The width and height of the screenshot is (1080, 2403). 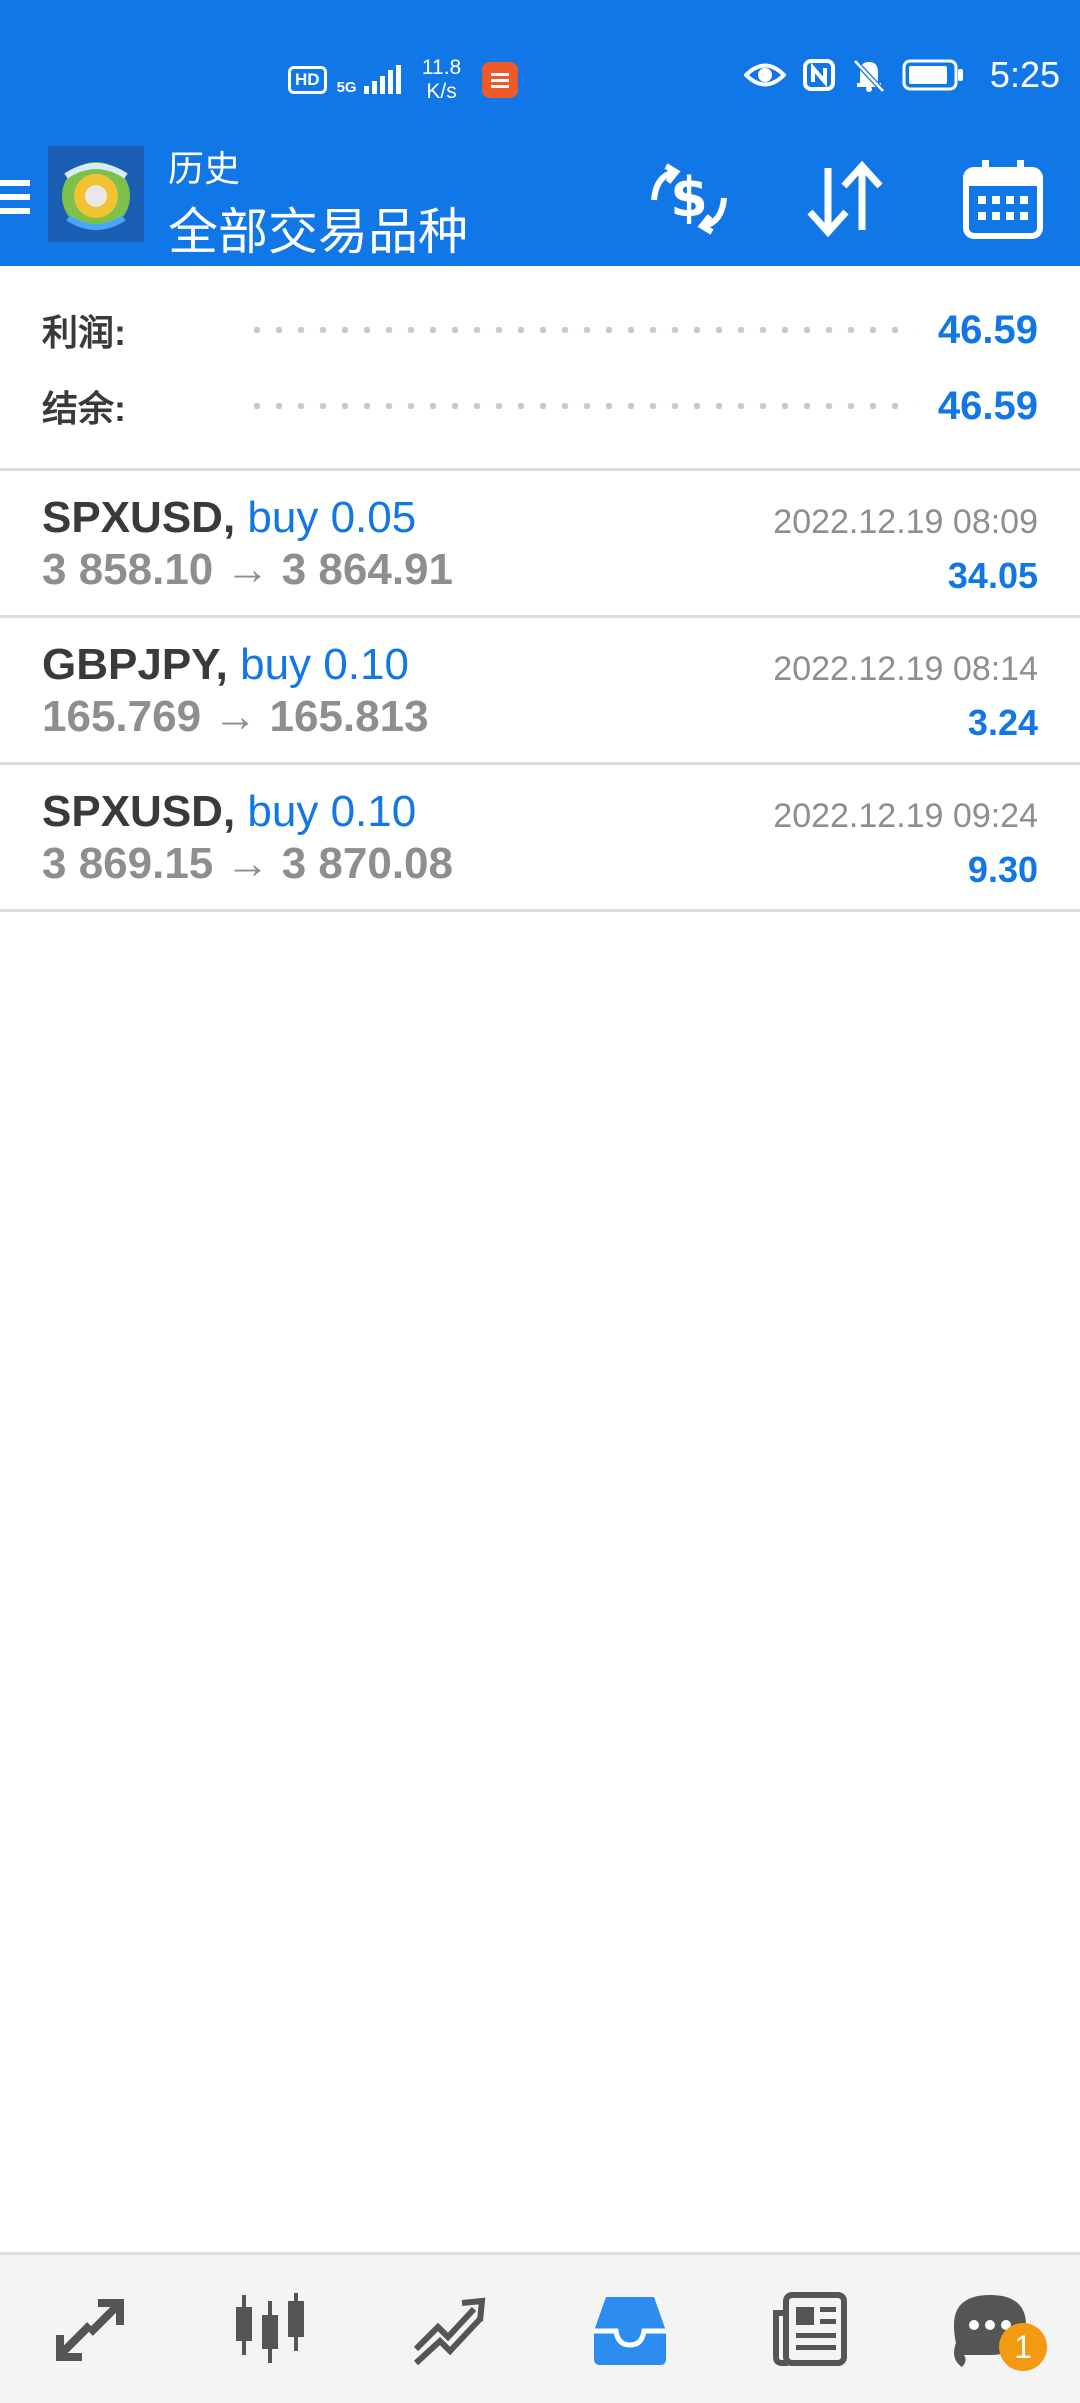 What do you see at coordinates (540, 70) in the screenshot?
I see `status-bar: HD 5G 11.8 K/s 5:25` at bounding box center [540, 70].